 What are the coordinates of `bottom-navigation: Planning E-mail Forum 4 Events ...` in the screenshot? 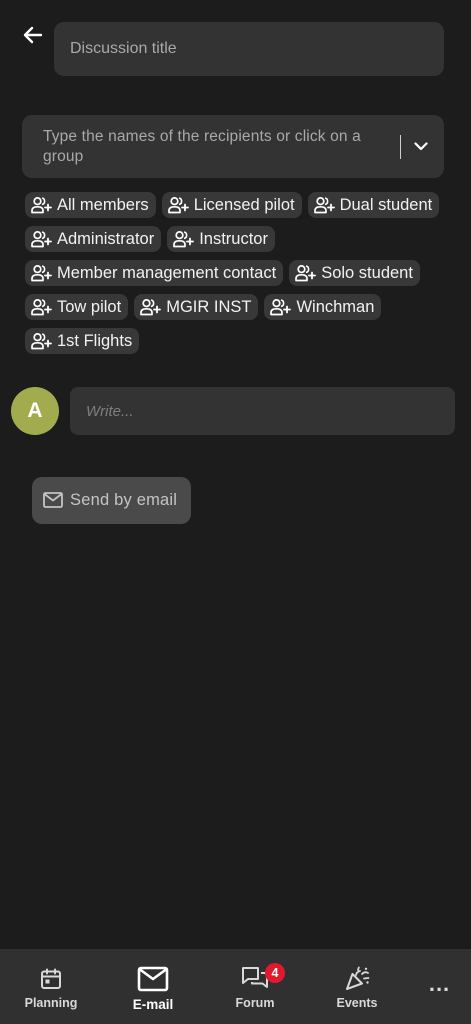 It's located at (235, 986).